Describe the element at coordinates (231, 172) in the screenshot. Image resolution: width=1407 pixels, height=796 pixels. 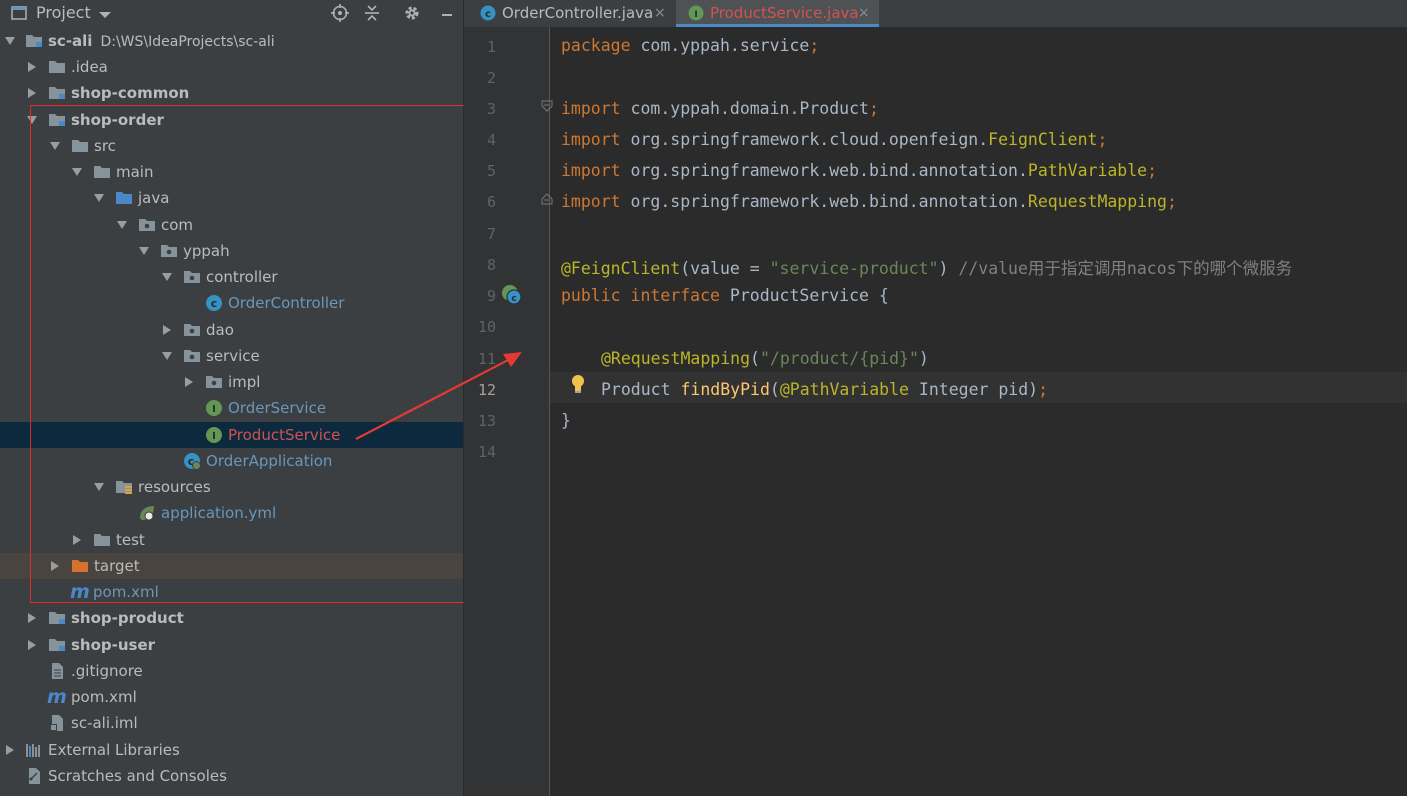
I see `tree-item-main: main` at that location.